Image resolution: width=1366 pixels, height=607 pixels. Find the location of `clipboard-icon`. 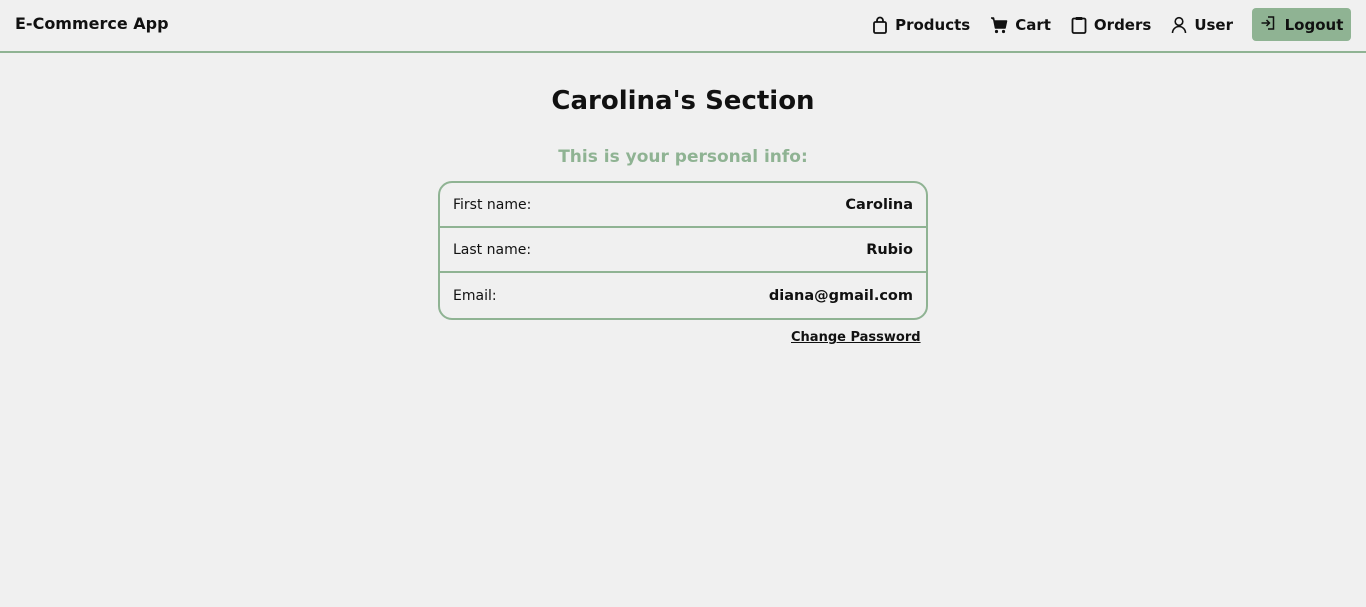

clipboard-icon is located at coordinates (1079, 25).